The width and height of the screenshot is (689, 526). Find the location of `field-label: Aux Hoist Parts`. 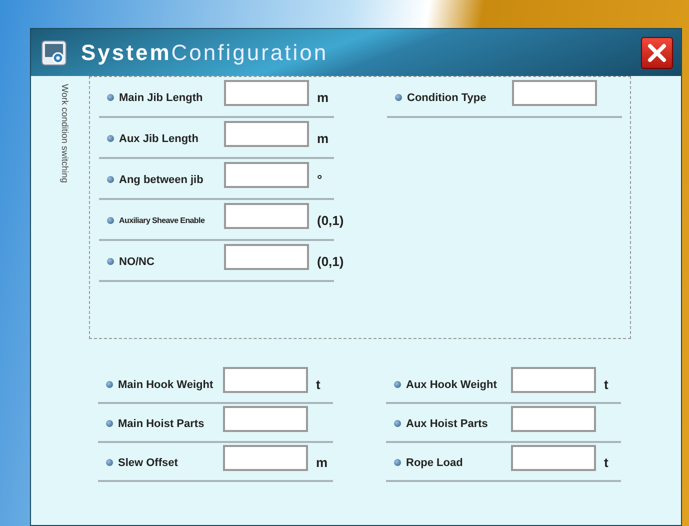

field-label: Aux Hoist Parts is located at coordinates (447, 424).